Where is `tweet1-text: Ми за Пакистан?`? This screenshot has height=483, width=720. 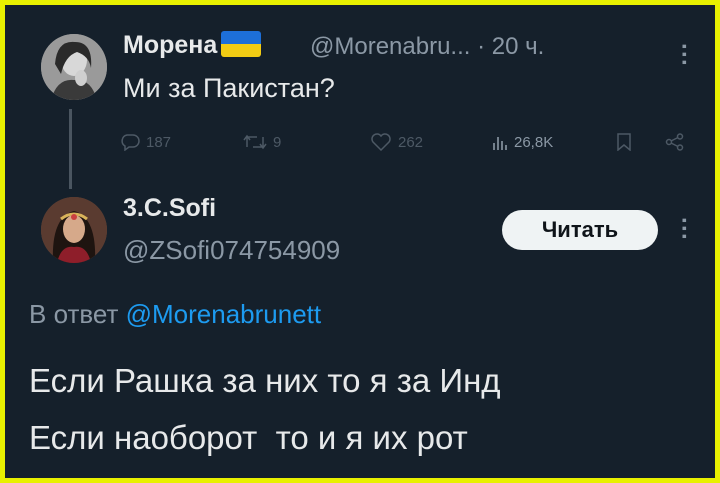
tweet1-text: Ми за Пакистан? is located at coordinates (229, 88).